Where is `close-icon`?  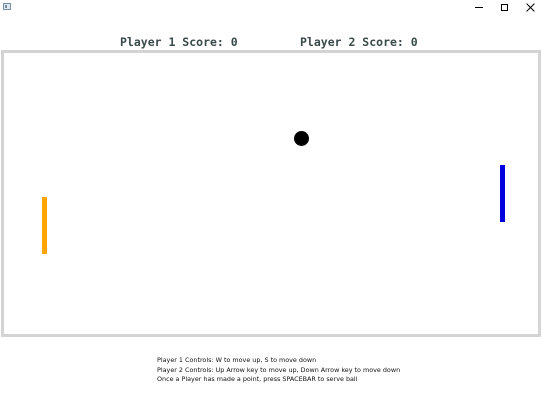
close-icon is located at coordinates (530, 7).